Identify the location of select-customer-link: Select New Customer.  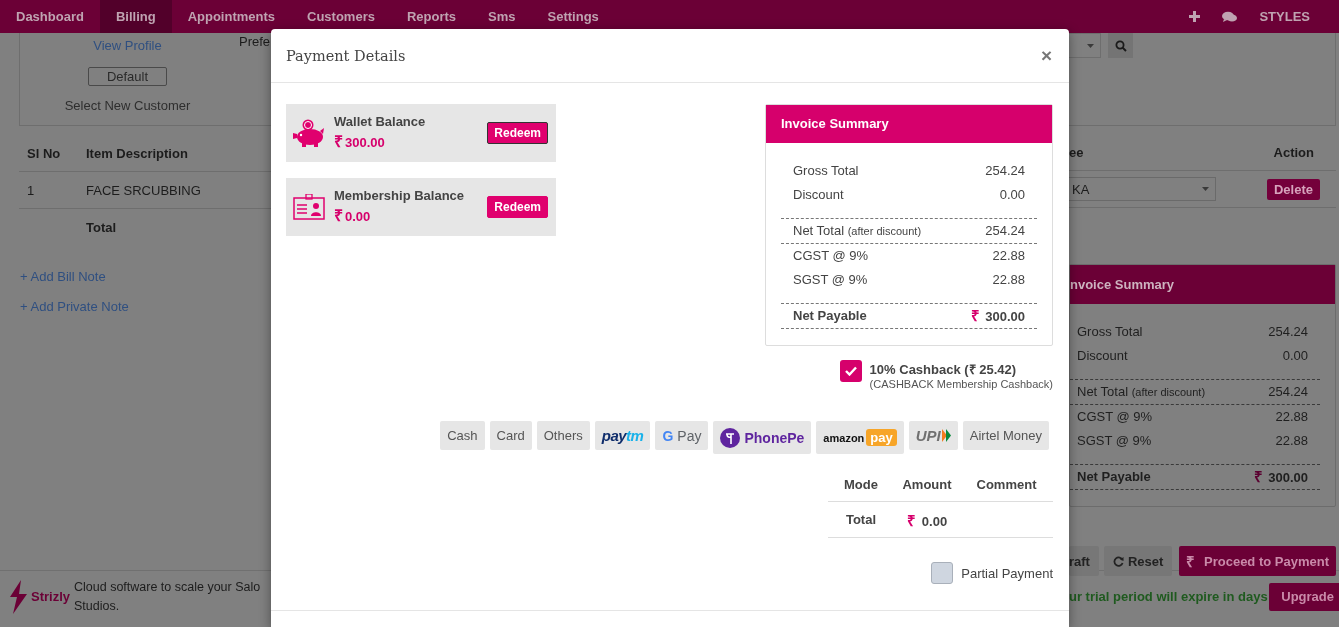
(127, 106).